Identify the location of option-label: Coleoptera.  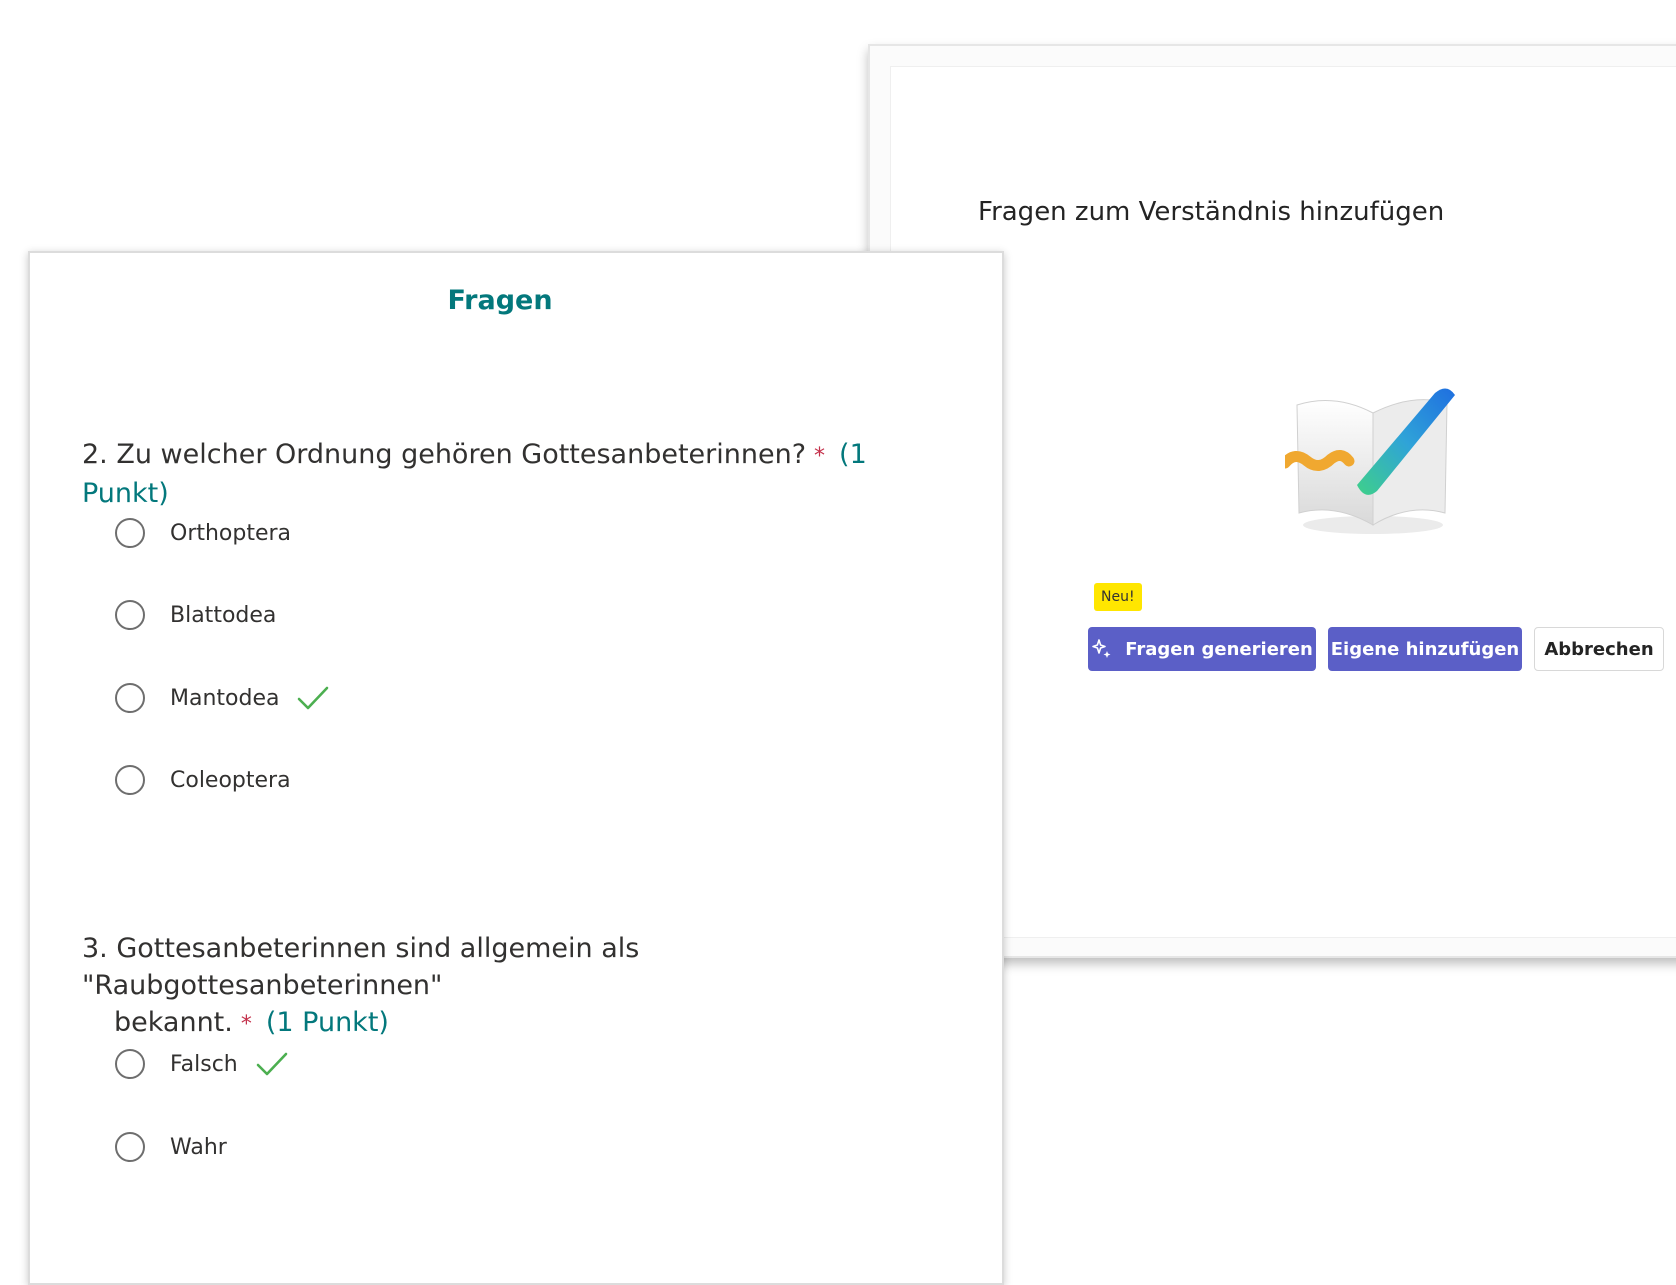
(230, 780).